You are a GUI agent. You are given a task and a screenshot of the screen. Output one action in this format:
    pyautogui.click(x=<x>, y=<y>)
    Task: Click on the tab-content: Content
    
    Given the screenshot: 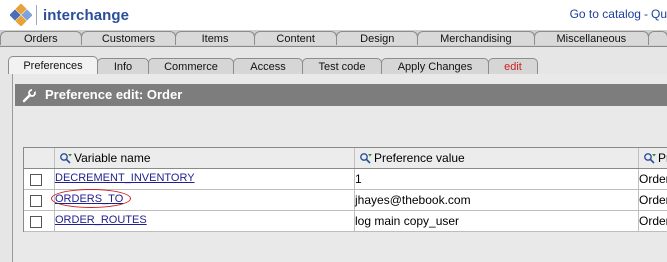 What is the action you would take?
    pyautogui.click(x=295, y=38)
    